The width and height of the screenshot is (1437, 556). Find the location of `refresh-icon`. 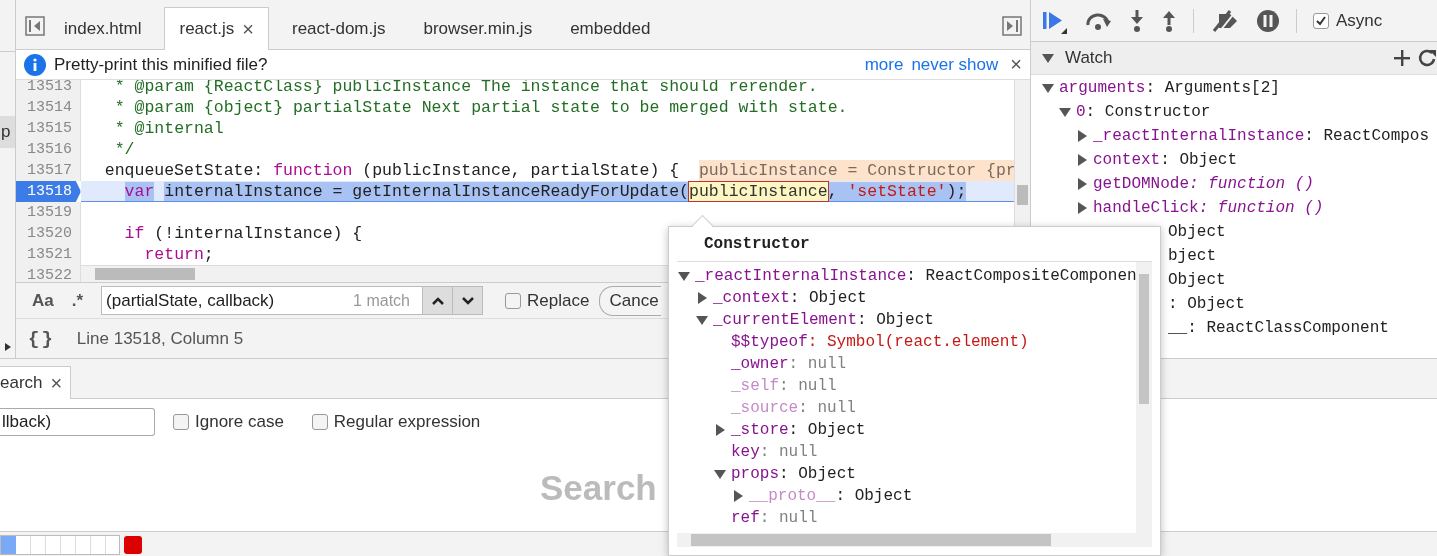

refresh-icon is located at coordinates (1427, 58).